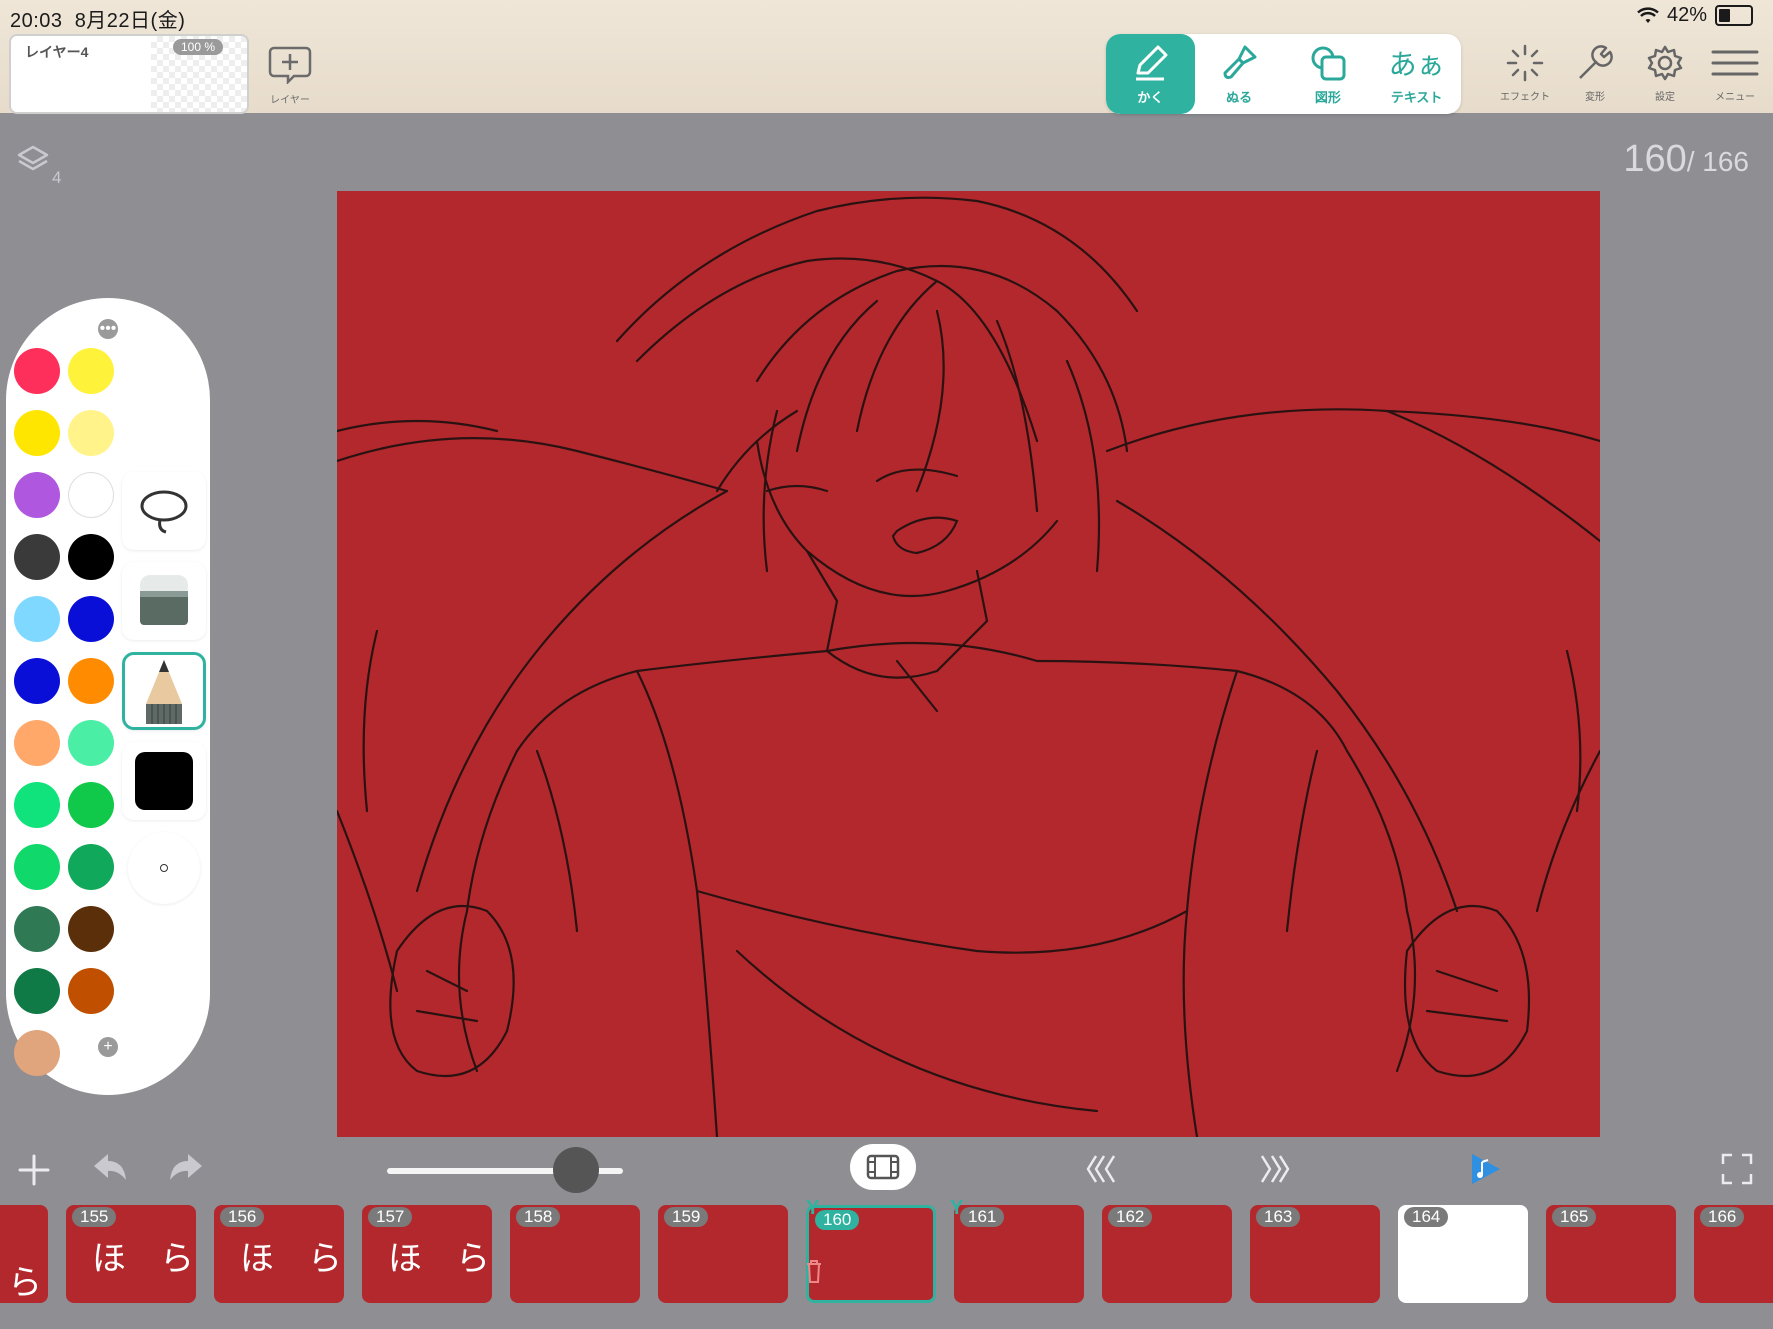 The image size is (1773, 1329). Describe the element at coordinates (1327, 97) in the screenshot. I see `tool-shape-label: 図形` at that location.